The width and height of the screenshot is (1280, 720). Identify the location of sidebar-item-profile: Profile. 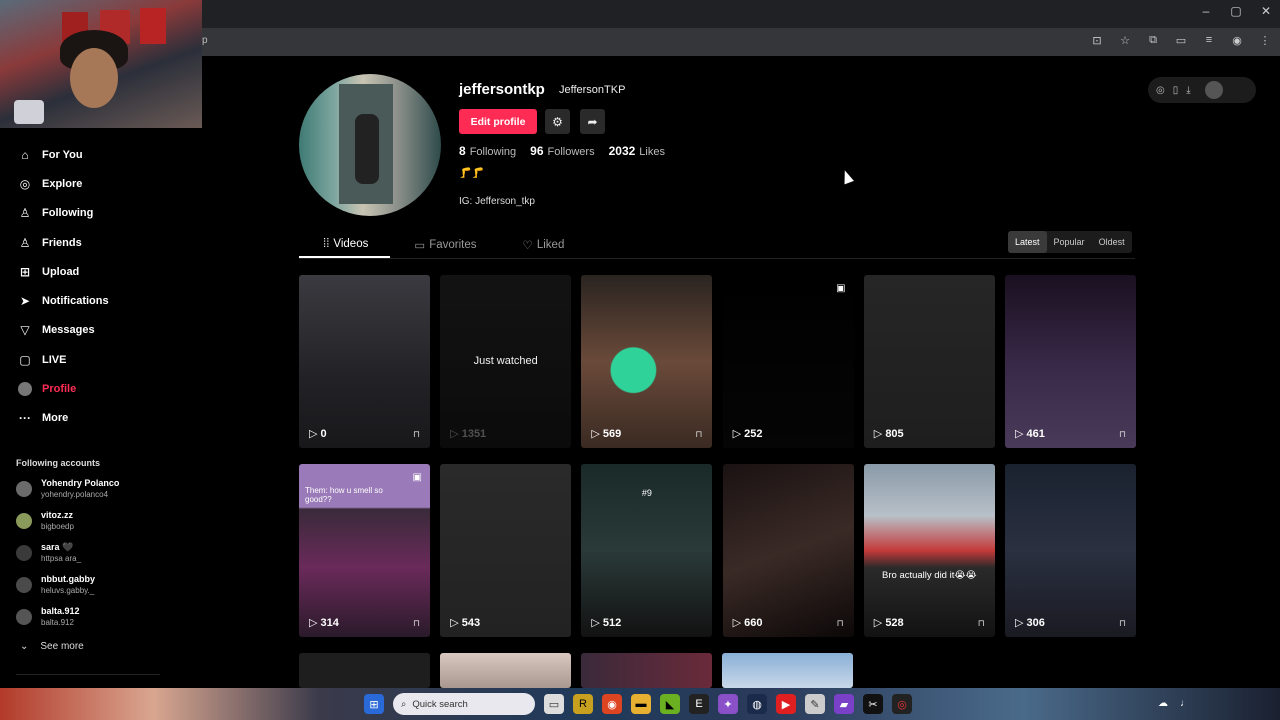
(80, 388).